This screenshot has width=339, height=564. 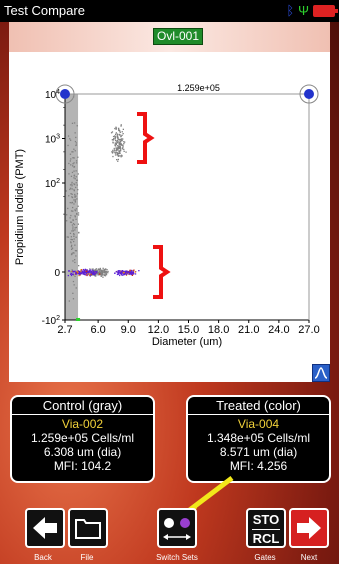 What do you see at coordinates (169, 11) in the screenshot?
I see `title-bar: Test Compare ᛒ Ψ` at bounding box center [169, 11].